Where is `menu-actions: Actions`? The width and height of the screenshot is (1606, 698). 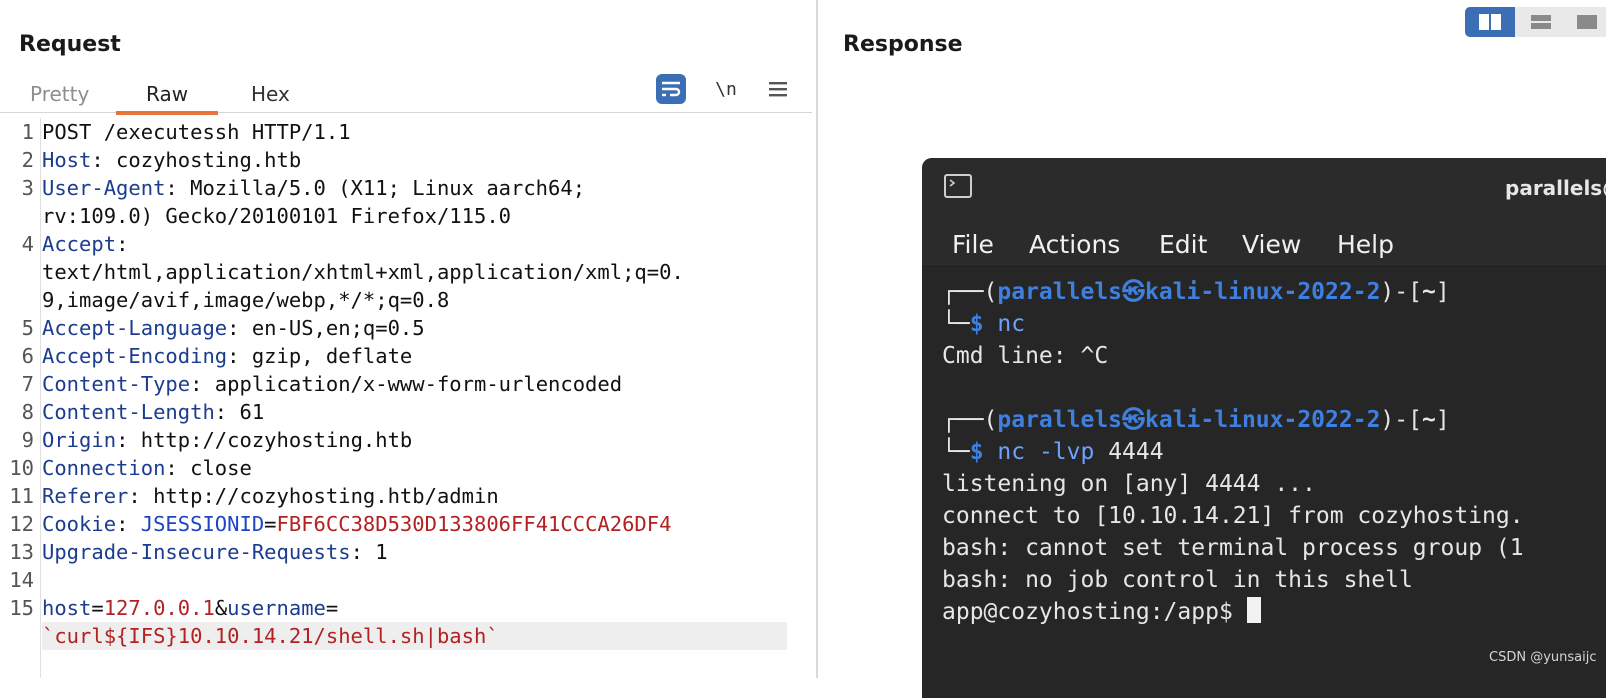
menu-actions: Actions is located at coordinates (1074, 244).